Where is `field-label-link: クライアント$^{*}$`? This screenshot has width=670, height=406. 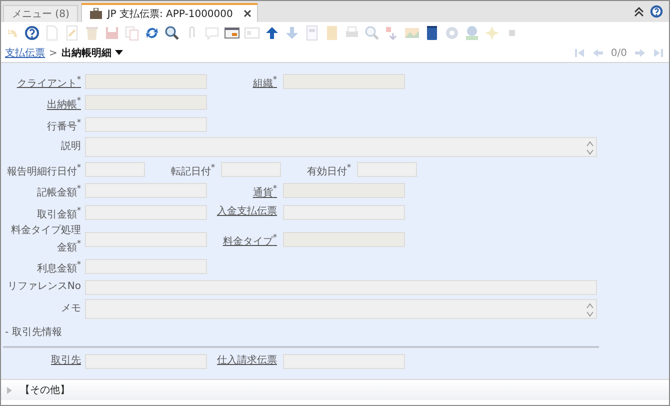
field-label-link: クライアント$^{*}$ is located at coordinates (44, 81).